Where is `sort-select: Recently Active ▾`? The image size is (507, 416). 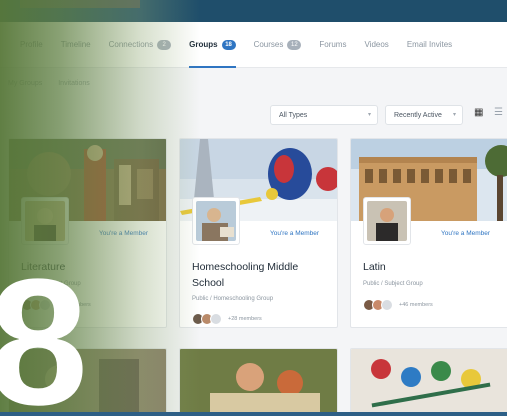 sort-select: Recently Active ▾ is located at coordinates (424, 115).